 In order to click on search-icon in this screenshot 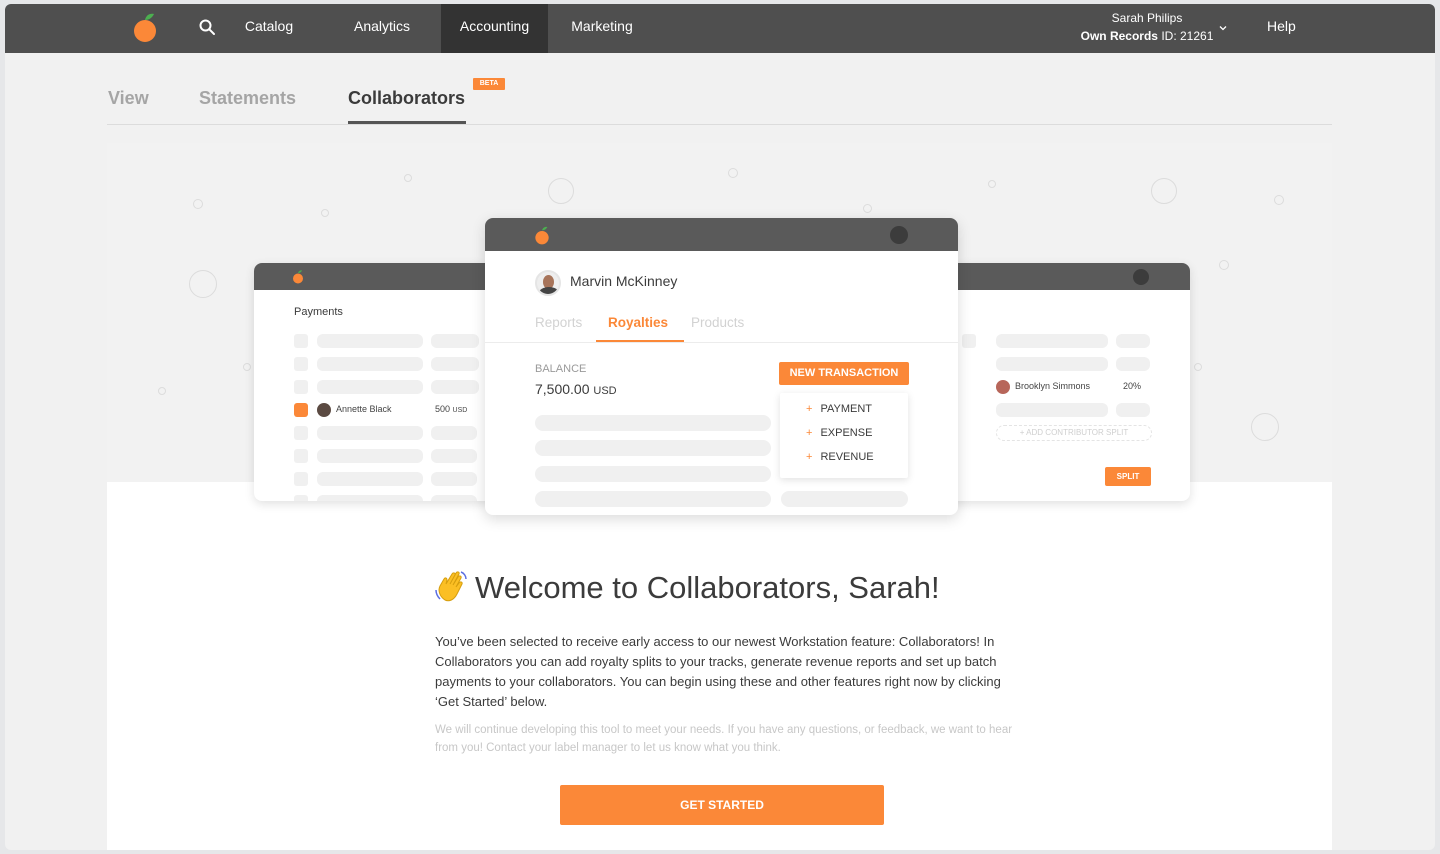, I will do `click(207, 27)`.